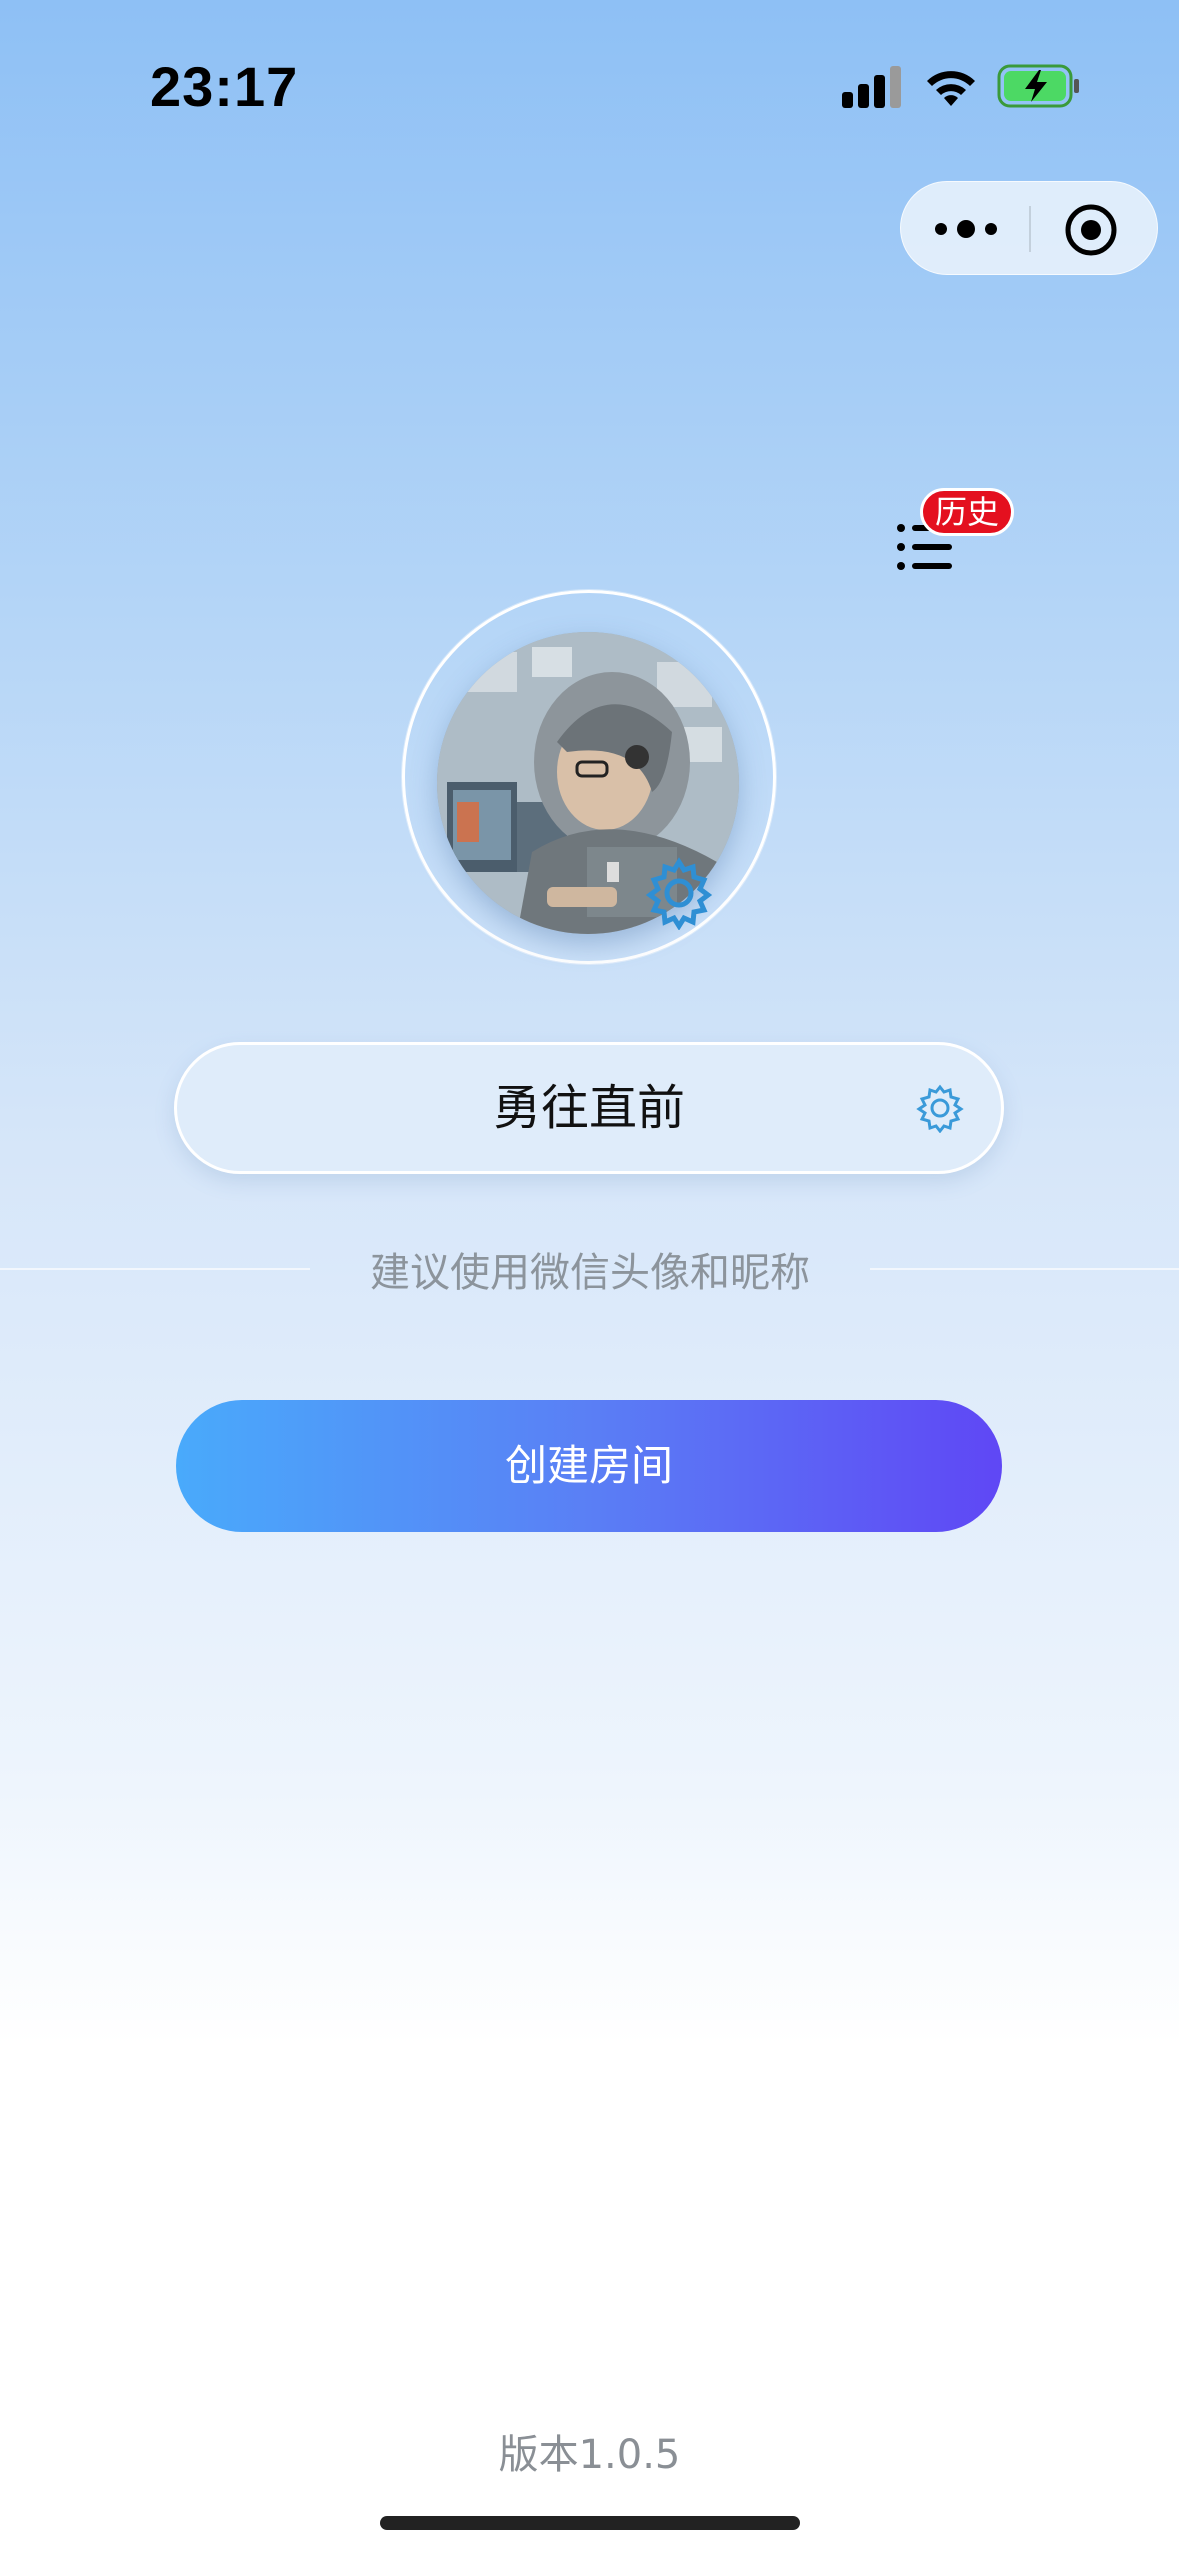 This screenshot has width=1179, height=2556. Describe the element at coordinates (589, 1466) in the screenshot. I see `create-room-button: 创建房间` at that location.